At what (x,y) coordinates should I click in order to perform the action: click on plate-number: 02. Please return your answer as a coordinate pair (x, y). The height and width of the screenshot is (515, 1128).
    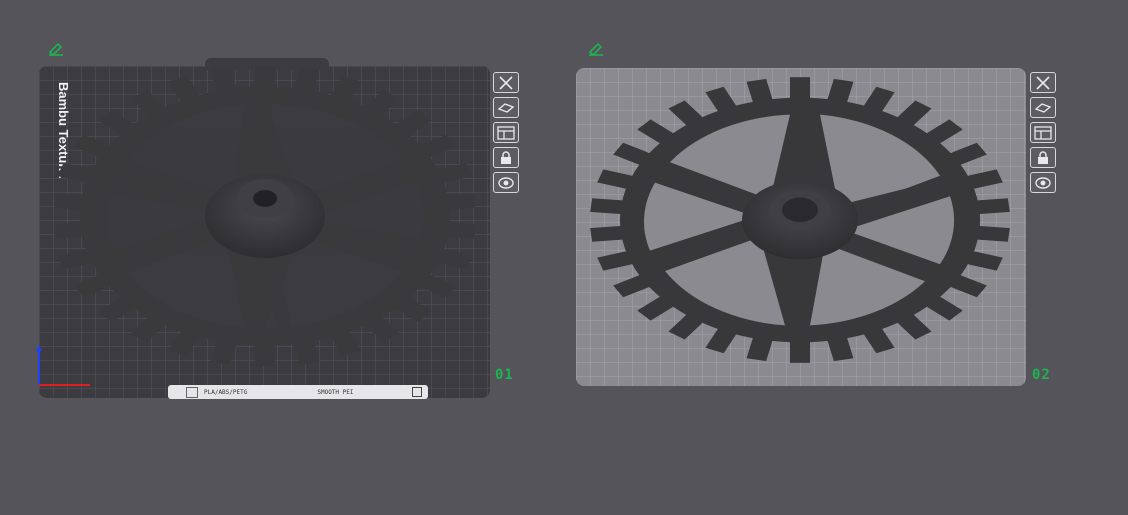
    Looking at the image, I should click on (1041, 375).